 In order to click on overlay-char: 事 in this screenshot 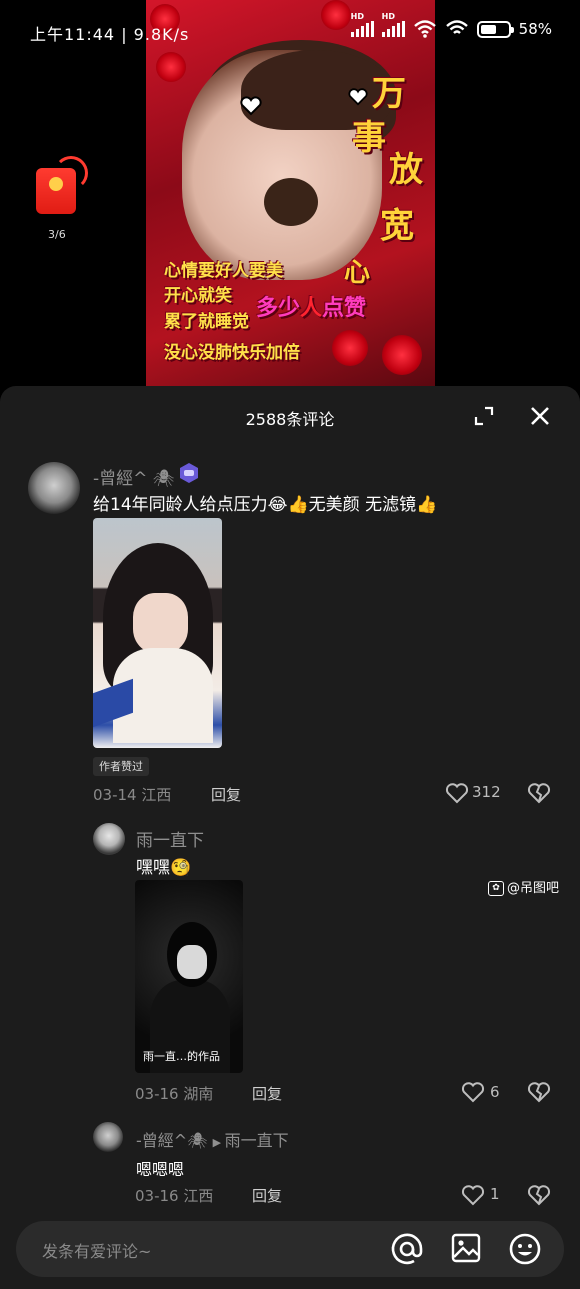, I will do `click(369, 138)`.